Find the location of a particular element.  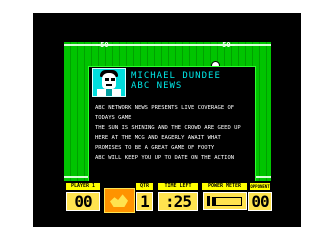

opponent-label: OPPONENT is located at coordinates (260, 186).